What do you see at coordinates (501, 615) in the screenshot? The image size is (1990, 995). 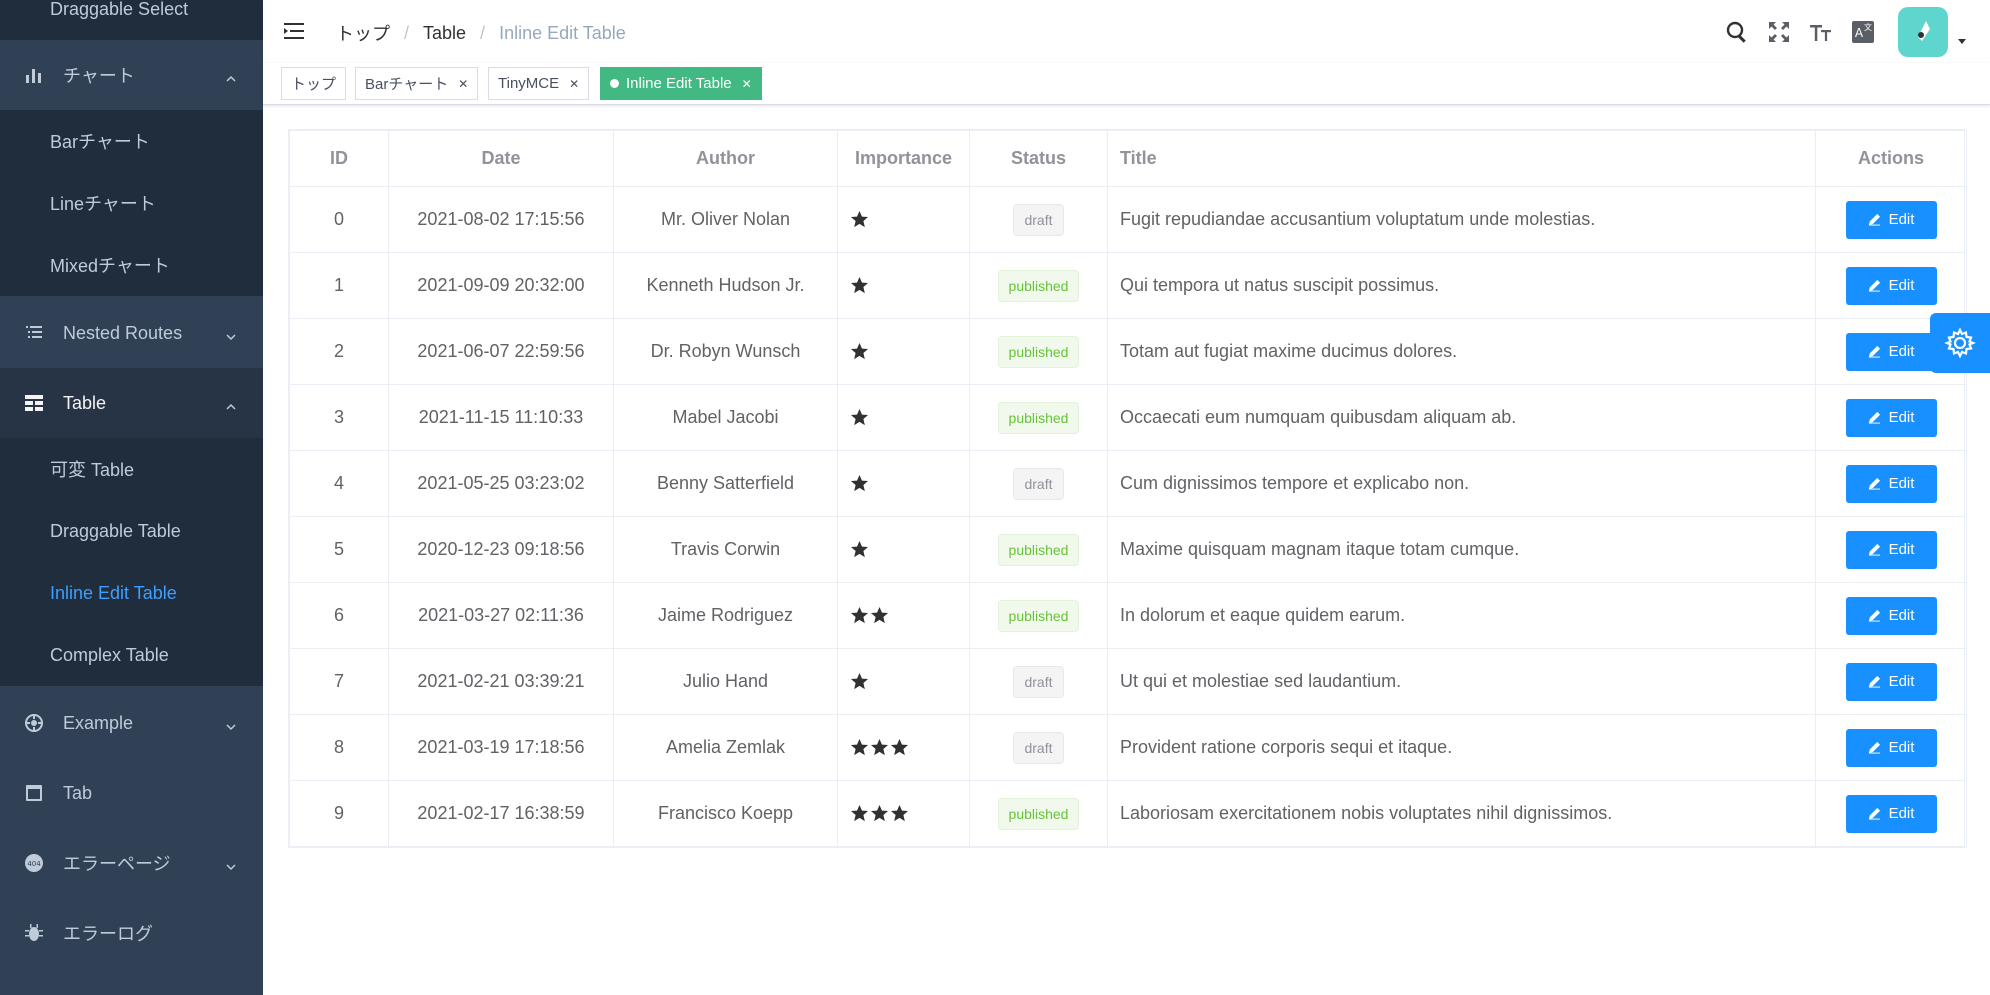 I see `cell-date: 2021-03-27 02:11:36` at bounding box center [501, 615].